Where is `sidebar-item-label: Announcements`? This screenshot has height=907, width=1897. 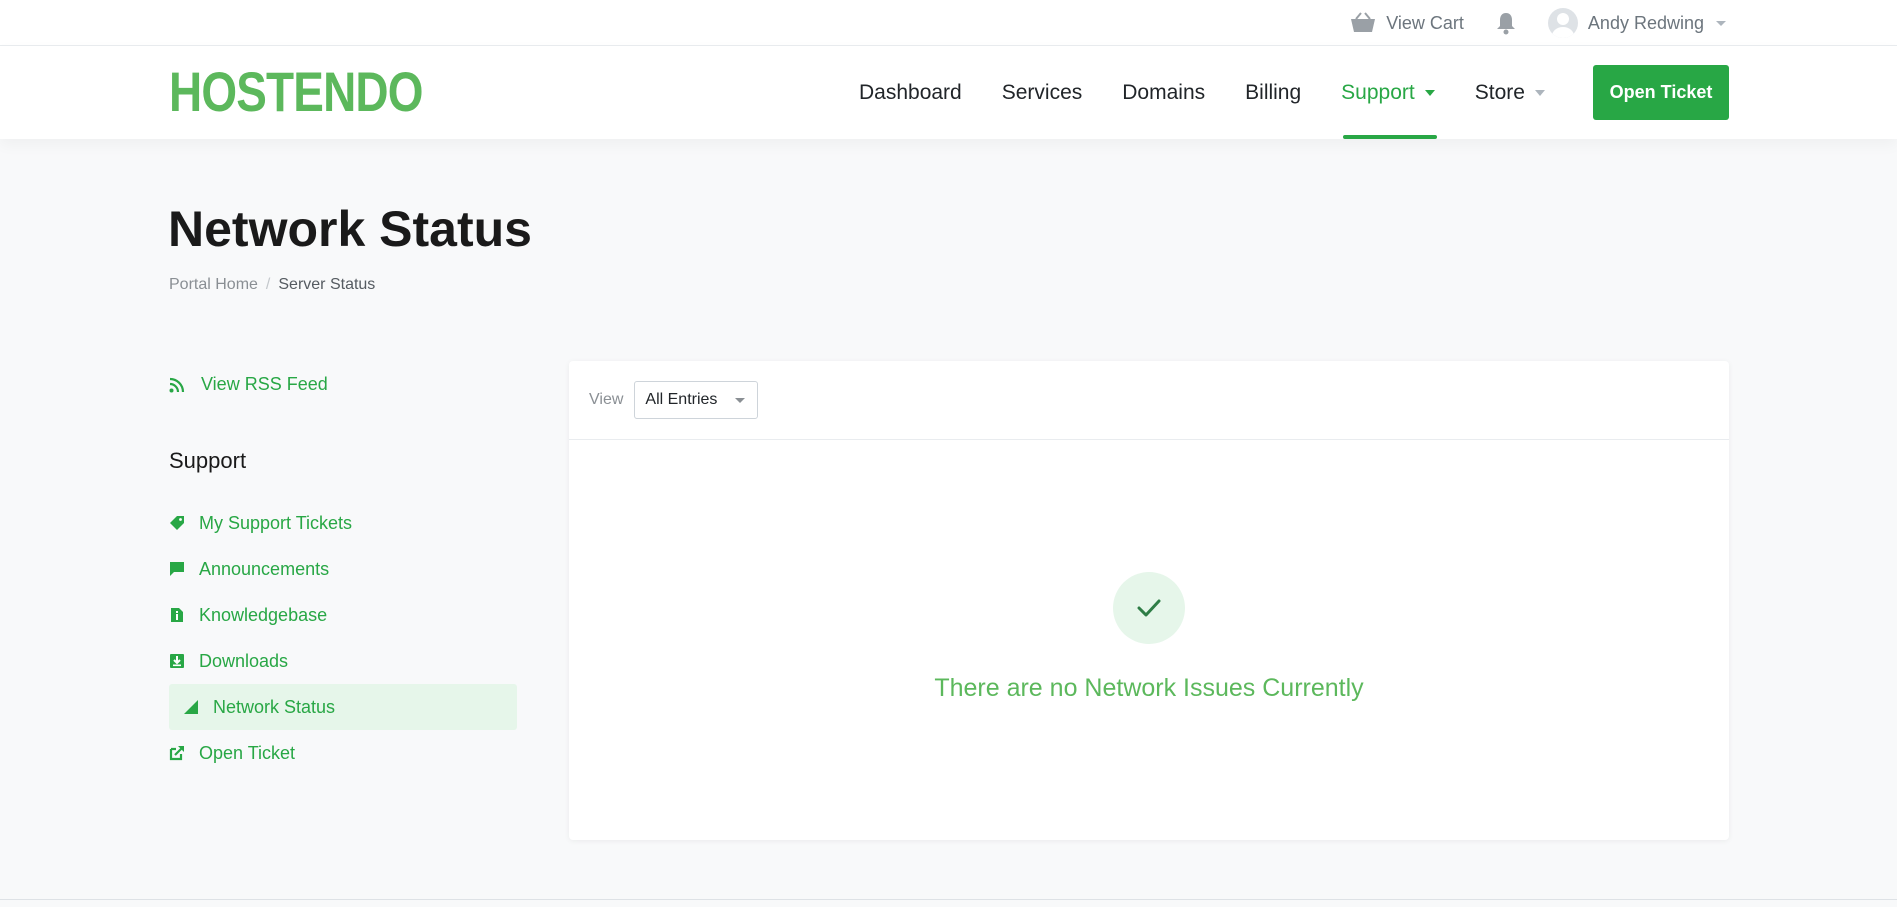
sidebar-item-label: Announcements is located at coordinates (264, 568).